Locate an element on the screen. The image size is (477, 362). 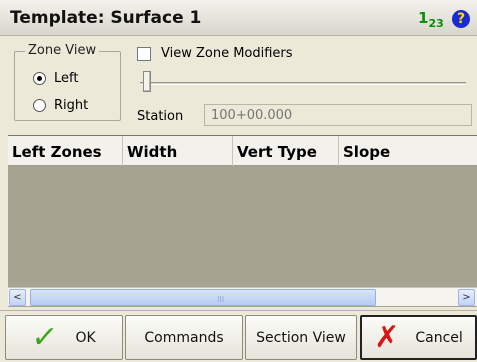
radio-left-button is located at coordinates (39, 78).